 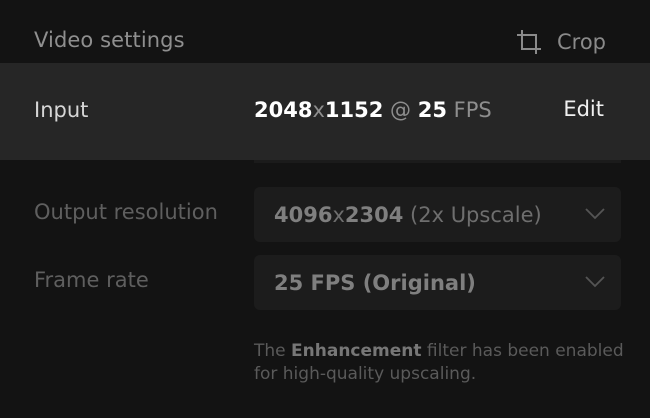 I want to click on input-value: 2048x1152 @ 25 FPS, so click(x=373, y=110).